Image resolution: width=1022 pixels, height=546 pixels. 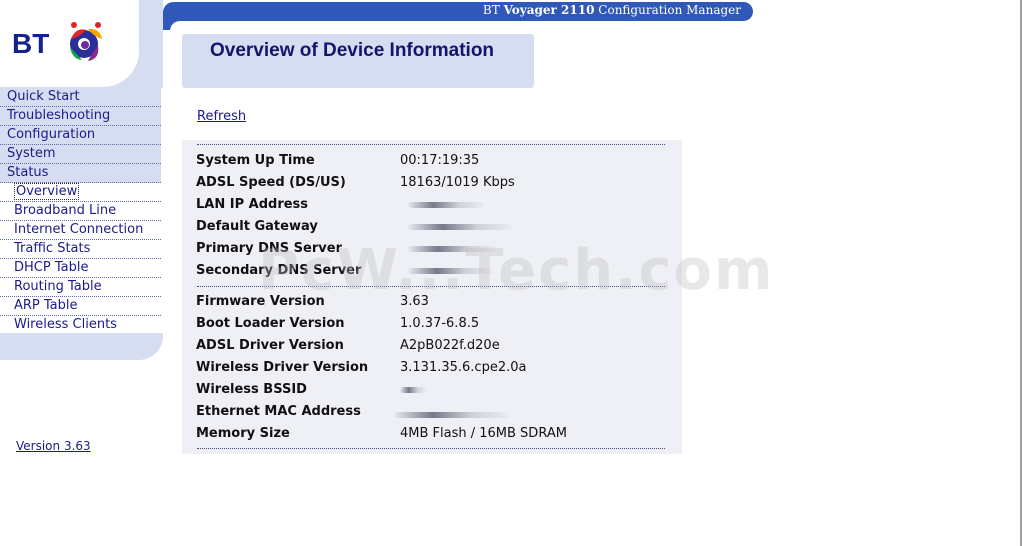 What do you see at coordinates (28, 172) in the screenshot?
I see `sidebar-item-label: Status` at bounding box center [28, 172].